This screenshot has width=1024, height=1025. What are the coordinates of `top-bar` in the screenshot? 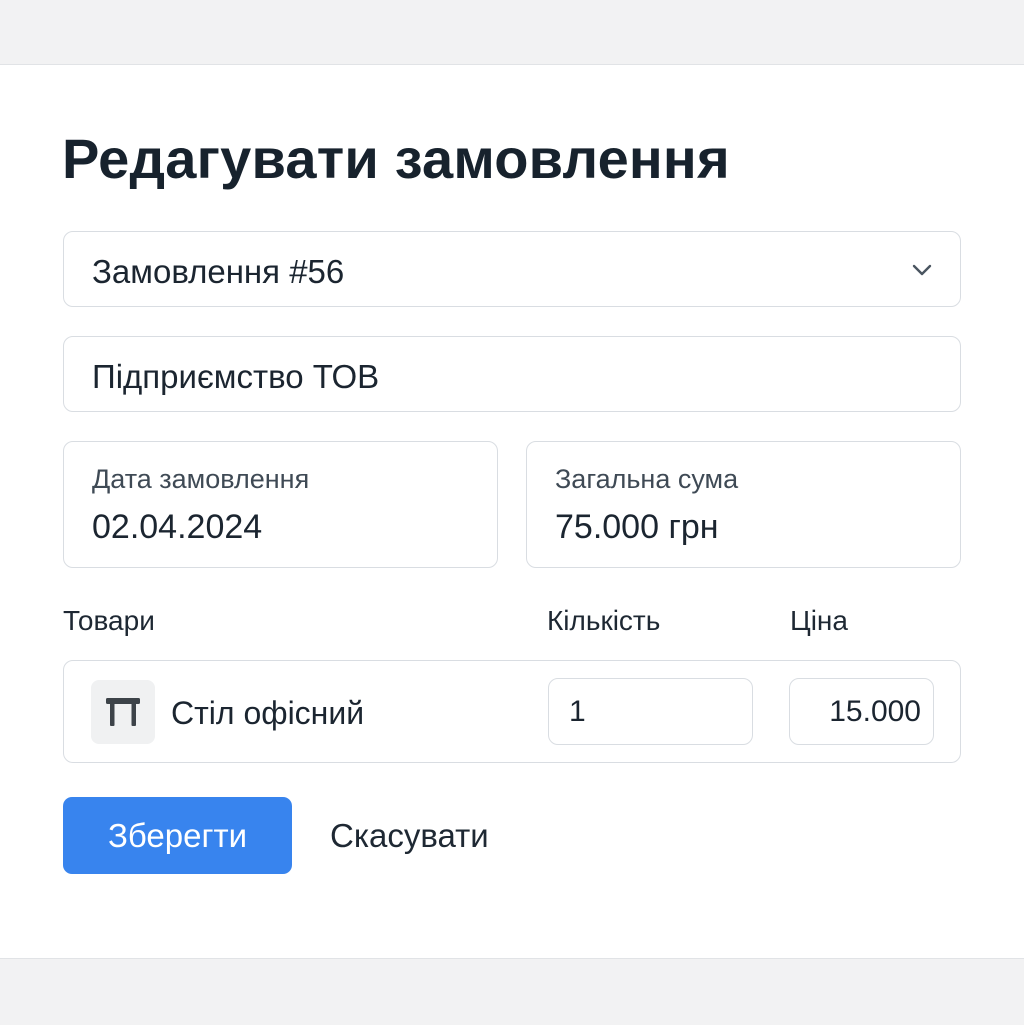 It's located at (512, 32).